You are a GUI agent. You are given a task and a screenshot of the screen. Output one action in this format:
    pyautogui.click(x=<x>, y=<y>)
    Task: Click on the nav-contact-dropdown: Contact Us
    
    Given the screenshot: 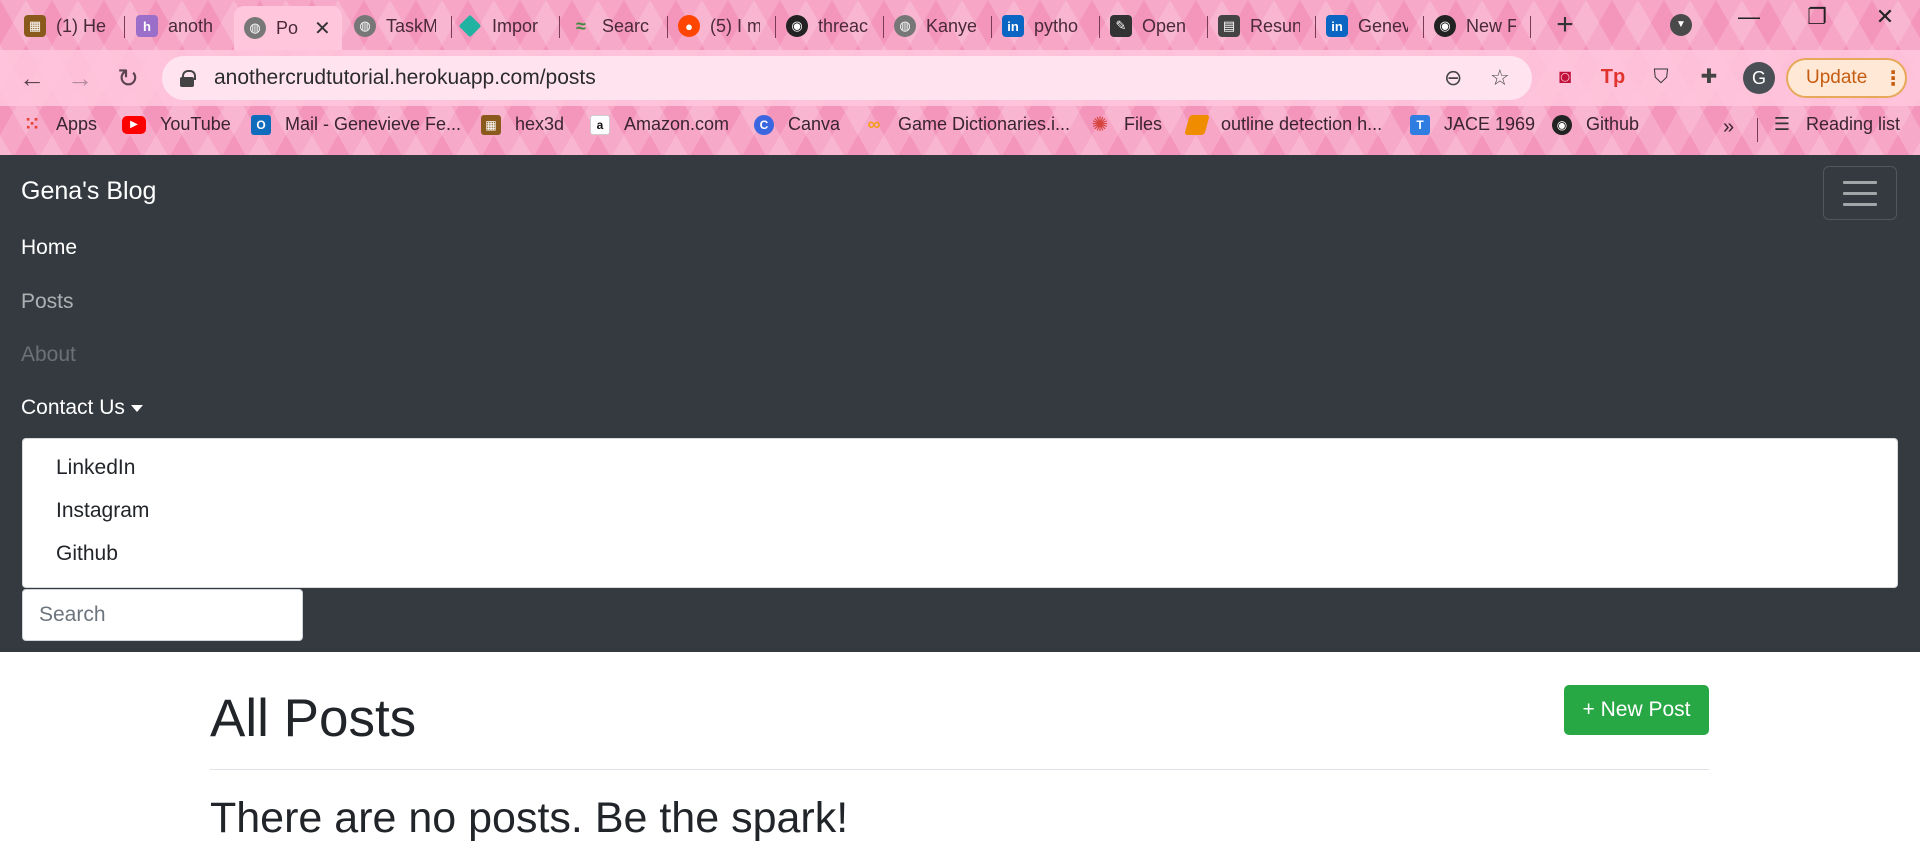 What is the action you would take?
    pyautogui.click(x=82, y=408)
    